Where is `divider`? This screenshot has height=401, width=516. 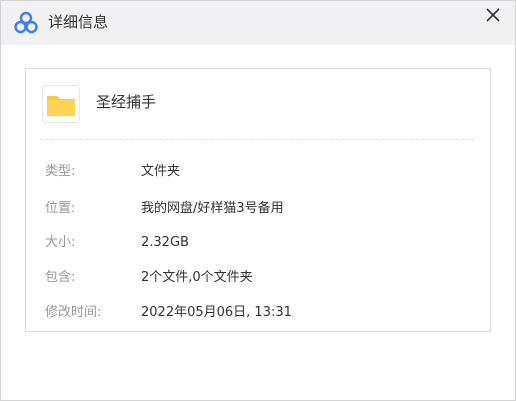
divider is located at coordinates (257, 139).